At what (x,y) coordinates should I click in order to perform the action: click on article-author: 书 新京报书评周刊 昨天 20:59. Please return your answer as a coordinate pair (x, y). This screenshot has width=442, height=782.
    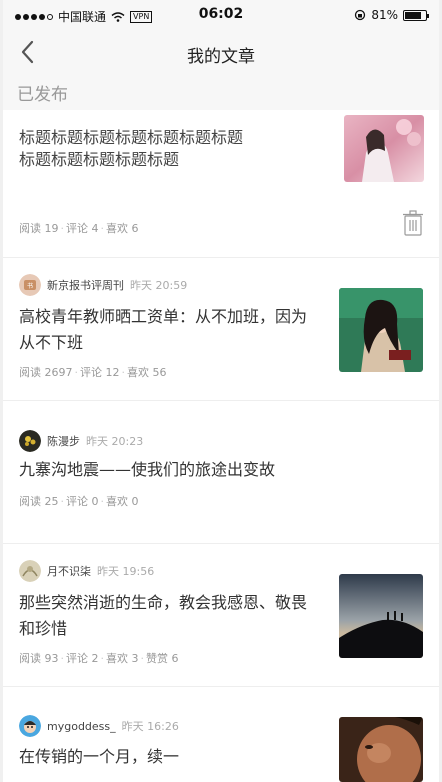
    Looking at the image, I should click on (103, 285).